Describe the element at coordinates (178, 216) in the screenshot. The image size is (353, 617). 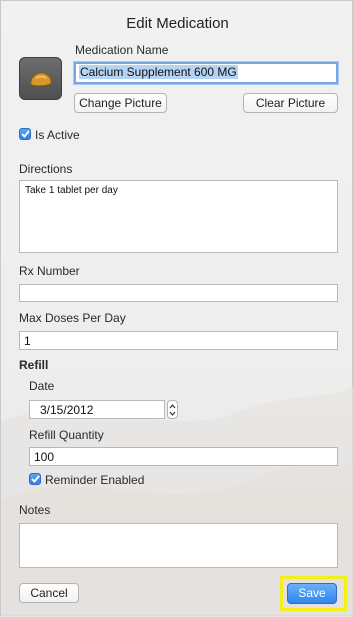
I see `directions-textarea: Take 1 tablet per day` at that location.